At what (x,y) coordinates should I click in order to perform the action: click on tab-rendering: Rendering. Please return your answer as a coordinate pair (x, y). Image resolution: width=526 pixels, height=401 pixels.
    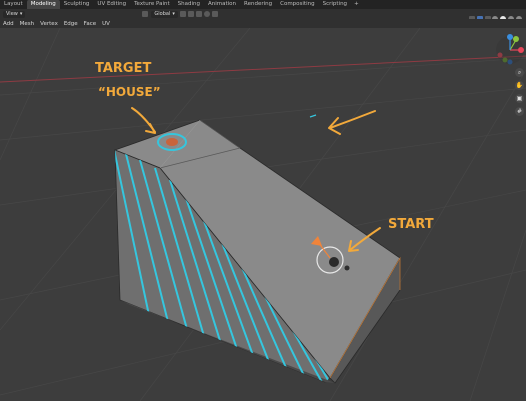
    Looking at the image, I should click on (258, 4).